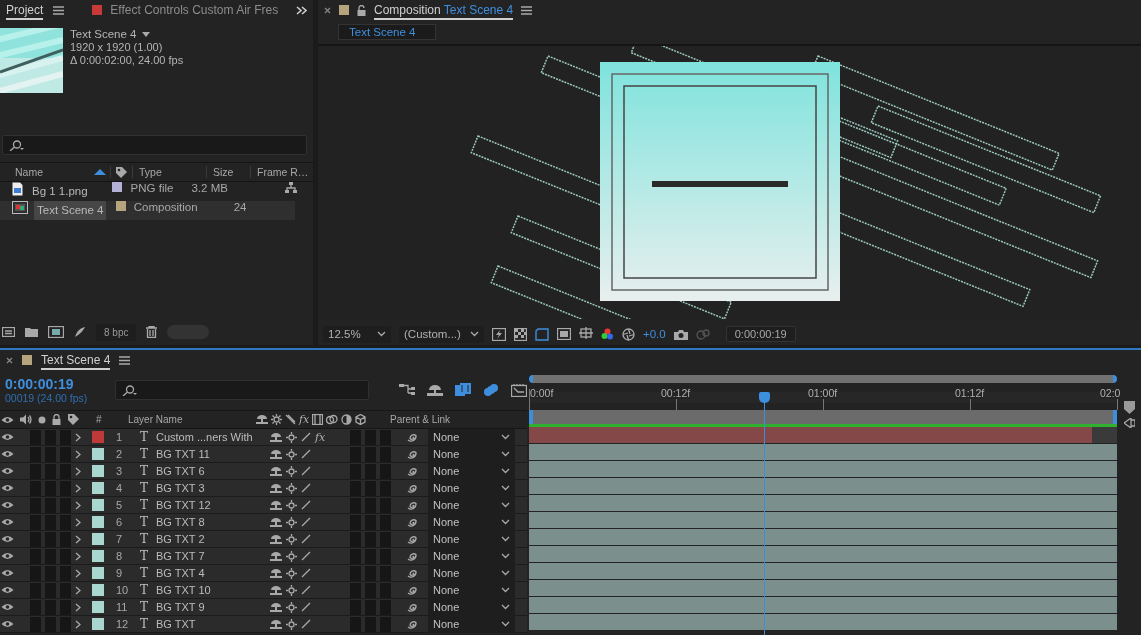 Image resolution: width=1141 pixels, height=635 pixels. Describe the element at coordinates (564, 334) in the screenshot. I see `region-of-interest-icon` at that location.